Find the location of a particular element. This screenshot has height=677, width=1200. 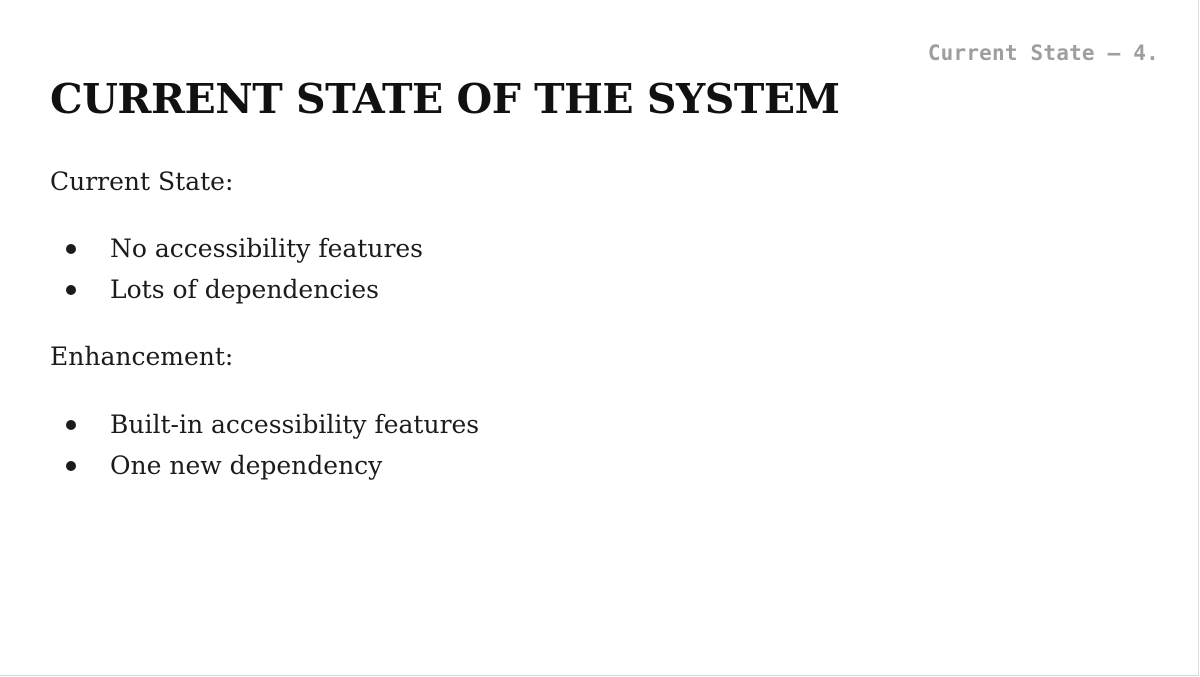

list-item-text: No accessibility features is located at coordinates (267, 248).